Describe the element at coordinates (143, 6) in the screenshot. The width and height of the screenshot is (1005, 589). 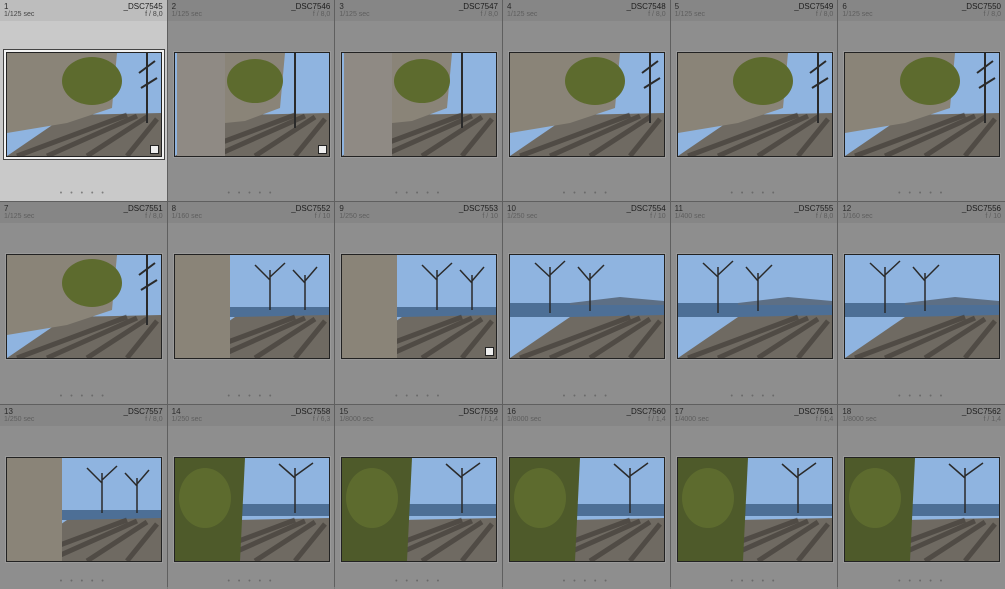
I see `cell-filename: _DSC7545` at that location.